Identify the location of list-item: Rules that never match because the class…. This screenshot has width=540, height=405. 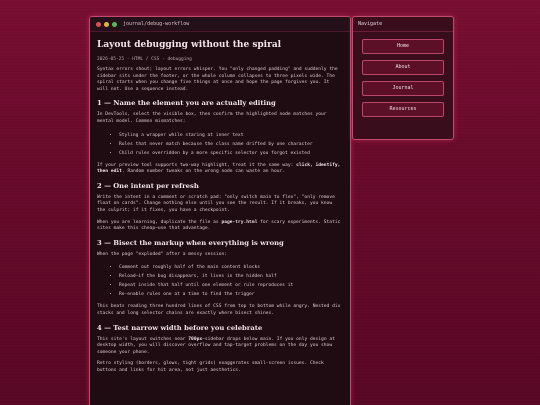
(231, 144).